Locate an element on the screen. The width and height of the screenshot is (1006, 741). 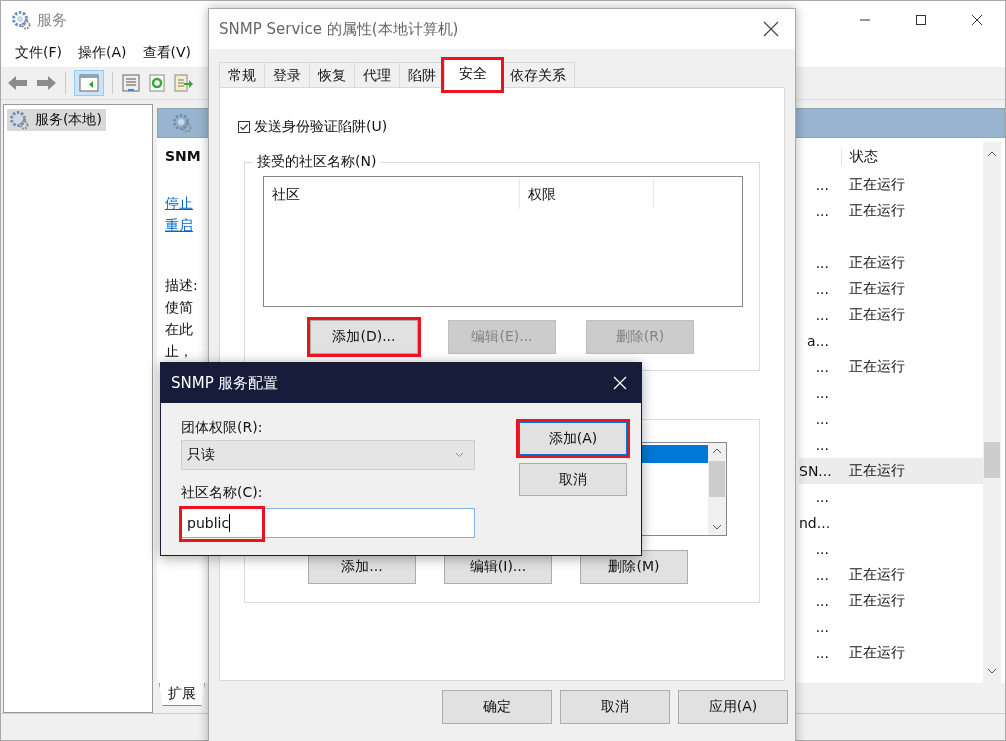
window-title: 服务 is located at coordinates (52, 20).